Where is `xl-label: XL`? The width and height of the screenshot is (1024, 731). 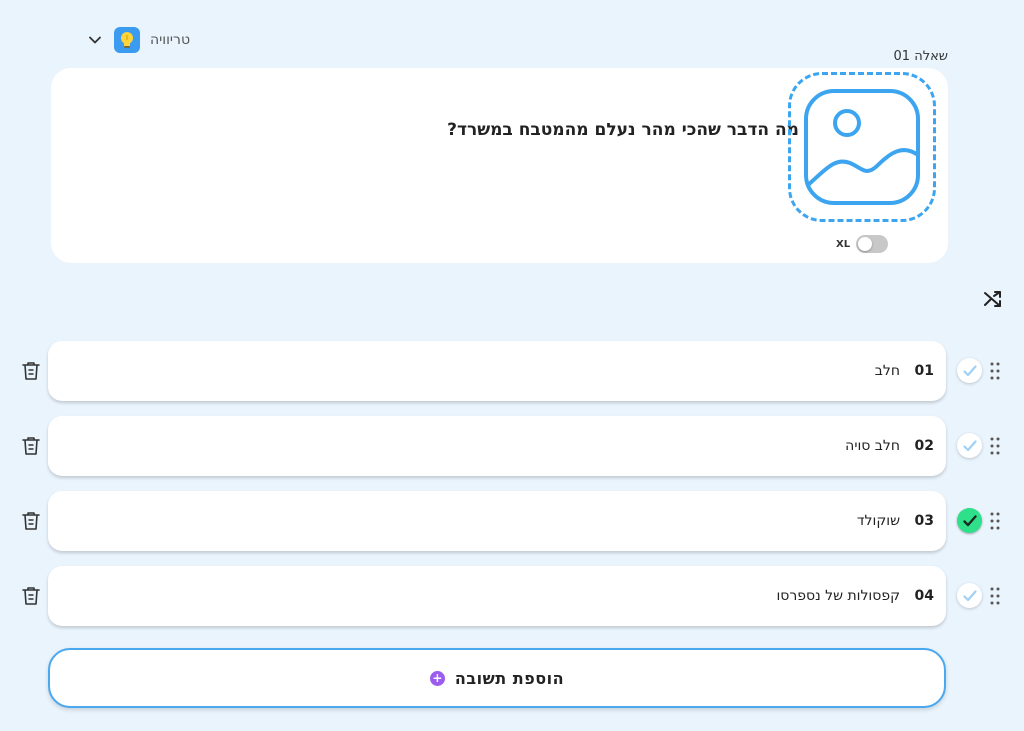
xl-label: XL is located at coordinates (843, 244).